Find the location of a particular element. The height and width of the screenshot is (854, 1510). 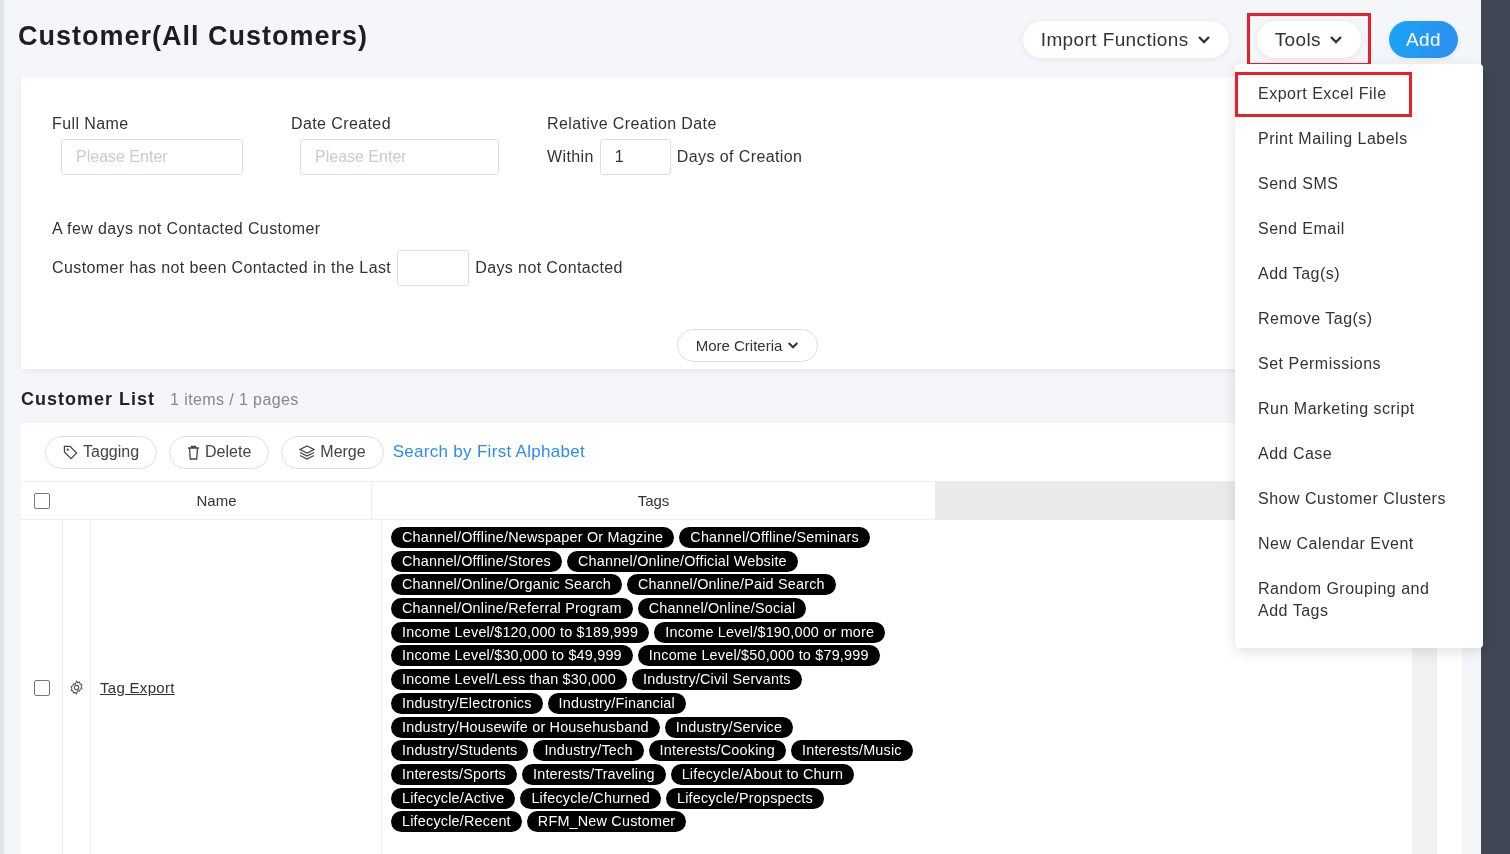

tag-chip: Interests/Music is located at coordinates (852, 751).